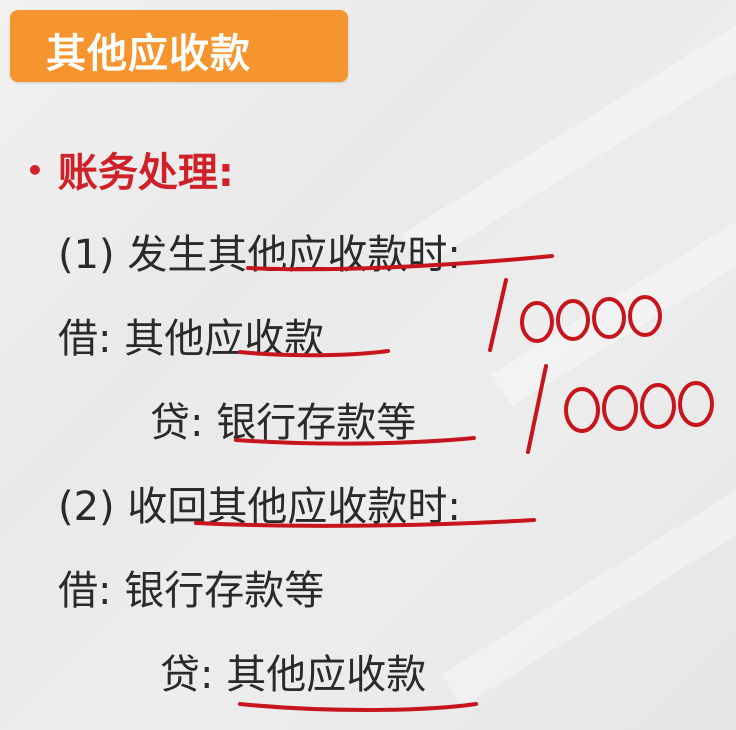 This screenshot has height=730, width=736. What do you see at coordinates (575, 315) in the screenshot?
I see `handwritten-amount-debit` at bounding box center [575, 315].